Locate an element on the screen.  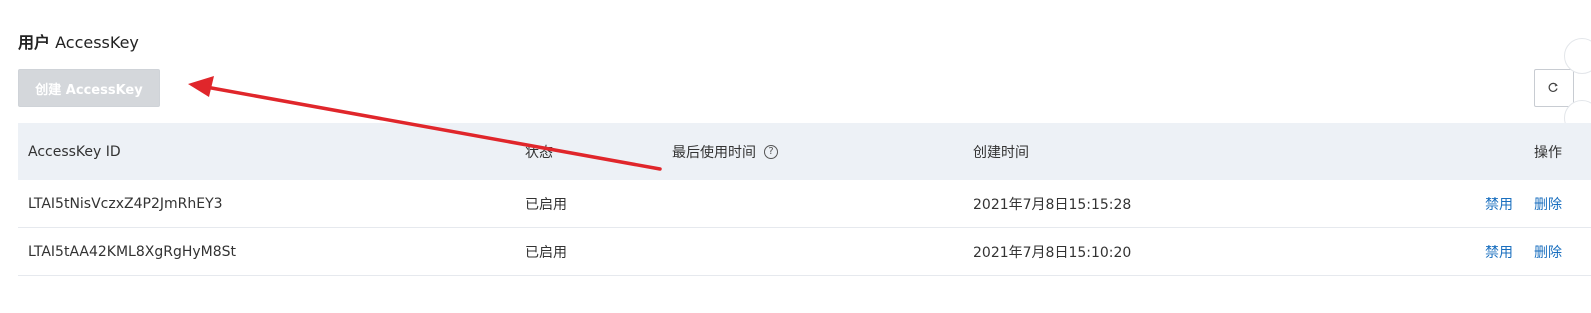
create-accesskey-button: 创建 AccessKey is located at coordinates (89, 88).